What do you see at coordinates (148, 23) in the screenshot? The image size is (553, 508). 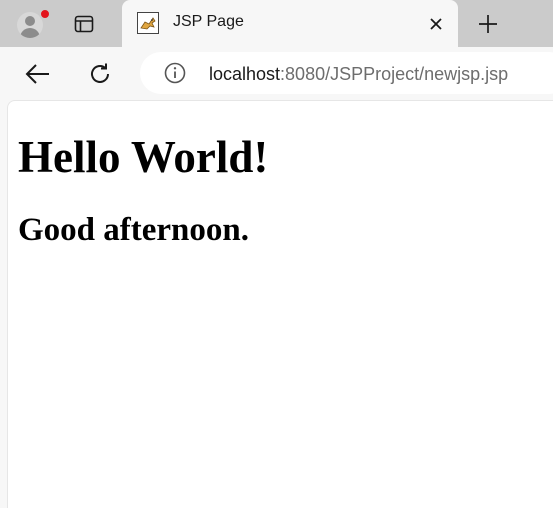 I see `tomcat-icon` at bounding box center [148, 23].